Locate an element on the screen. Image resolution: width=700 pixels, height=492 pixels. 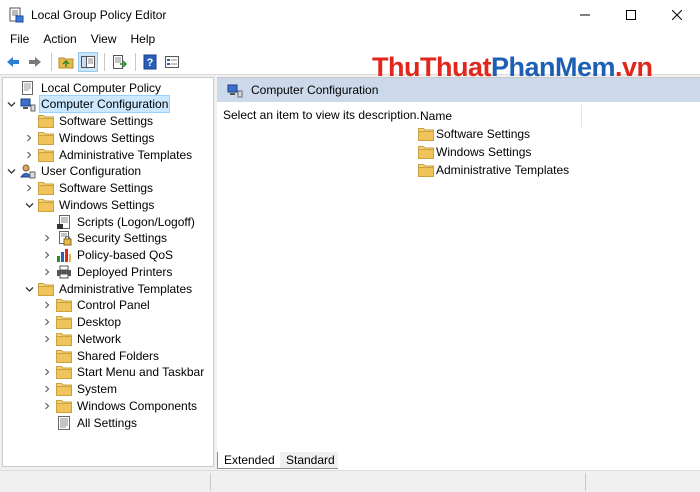
tree-item-label: Local Computer Policy is located at coordinates (101, 87).